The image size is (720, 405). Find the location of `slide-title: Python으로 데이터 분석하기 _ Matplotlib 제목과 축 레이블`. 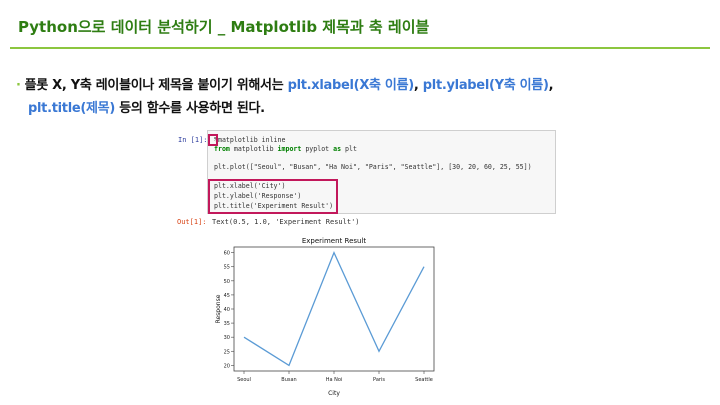

slide-title: Python으로 데이터 분석하기 _ Matplotlib 제목과 축 레이블 is located at coordinates (224, 27).